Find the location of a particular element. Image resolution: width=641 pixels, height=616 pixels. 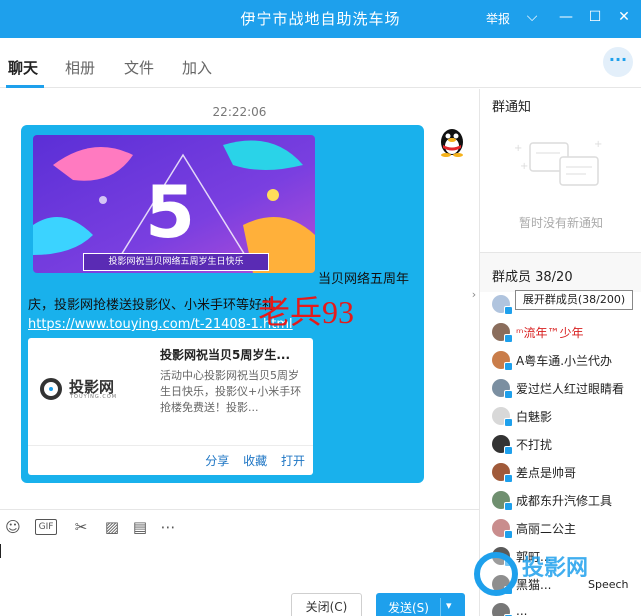

send-separator is located at coordinates (440, 607).